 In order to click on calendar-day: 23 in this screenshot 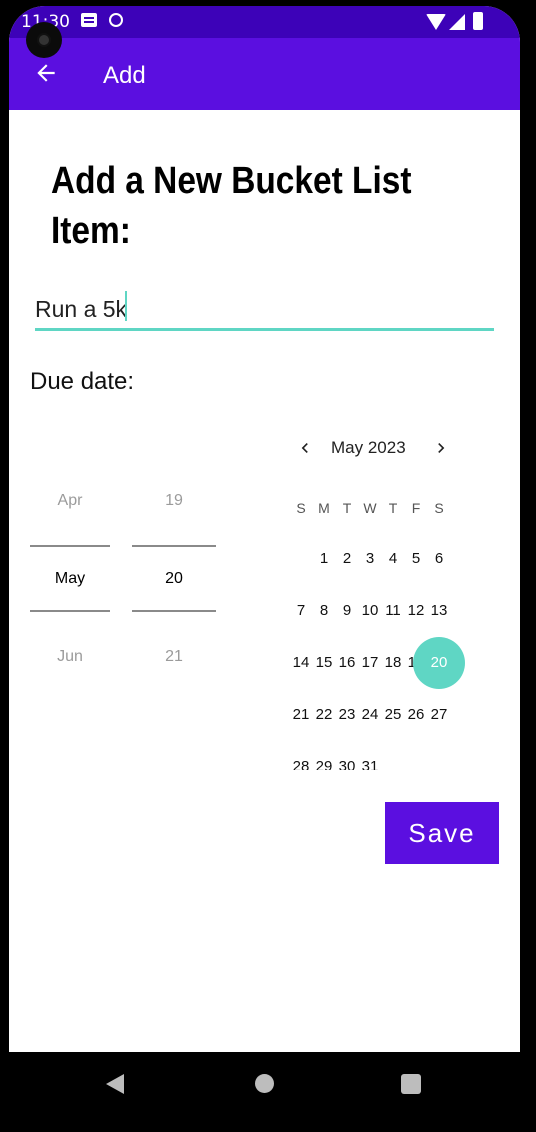, I will do `click(347, 714)`.